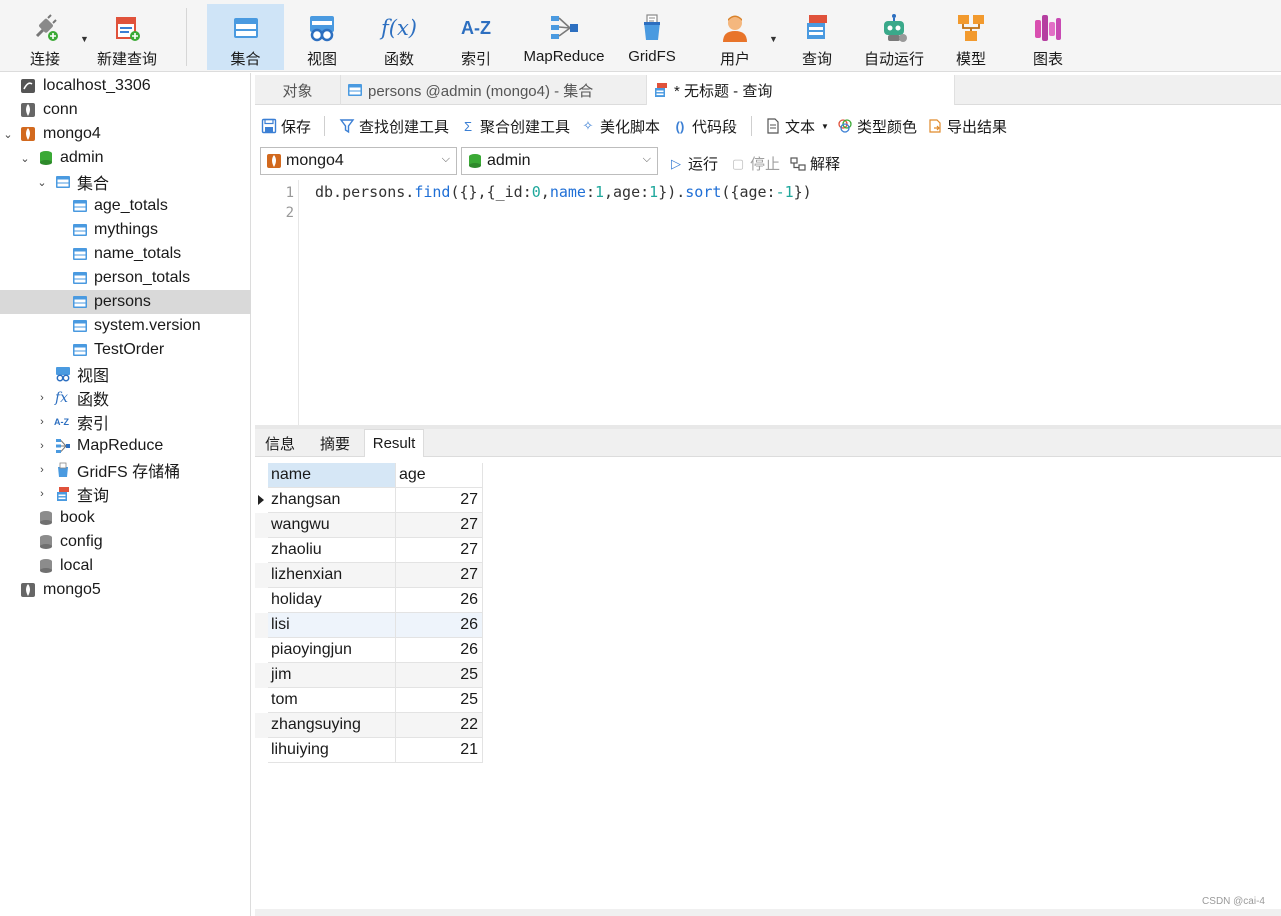 This screenshot has width=1281, height=916. I want to click on user-dropdown-caret: ▼, so click(773, 39).